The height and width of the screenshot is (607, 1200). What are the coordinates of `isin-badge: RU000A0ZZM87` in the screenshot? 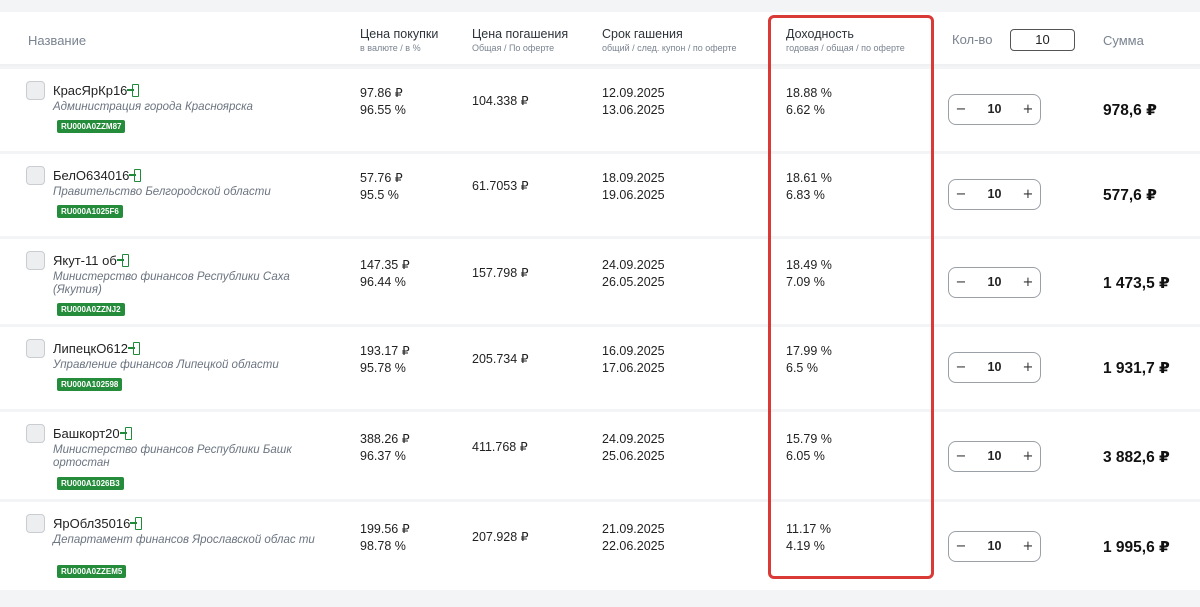 It's located at (91, 126).